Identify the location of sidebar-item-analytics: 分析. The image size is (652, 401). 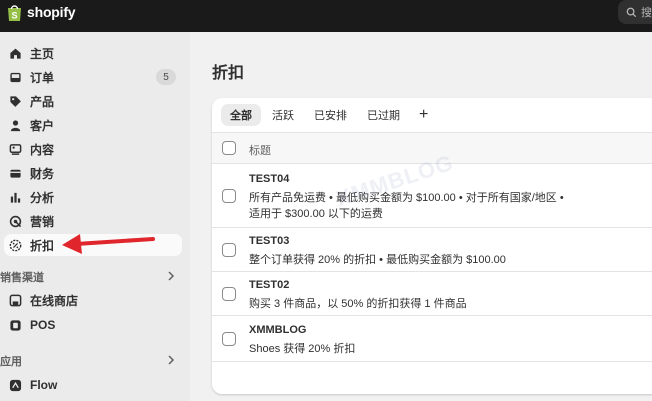
(93, 197).